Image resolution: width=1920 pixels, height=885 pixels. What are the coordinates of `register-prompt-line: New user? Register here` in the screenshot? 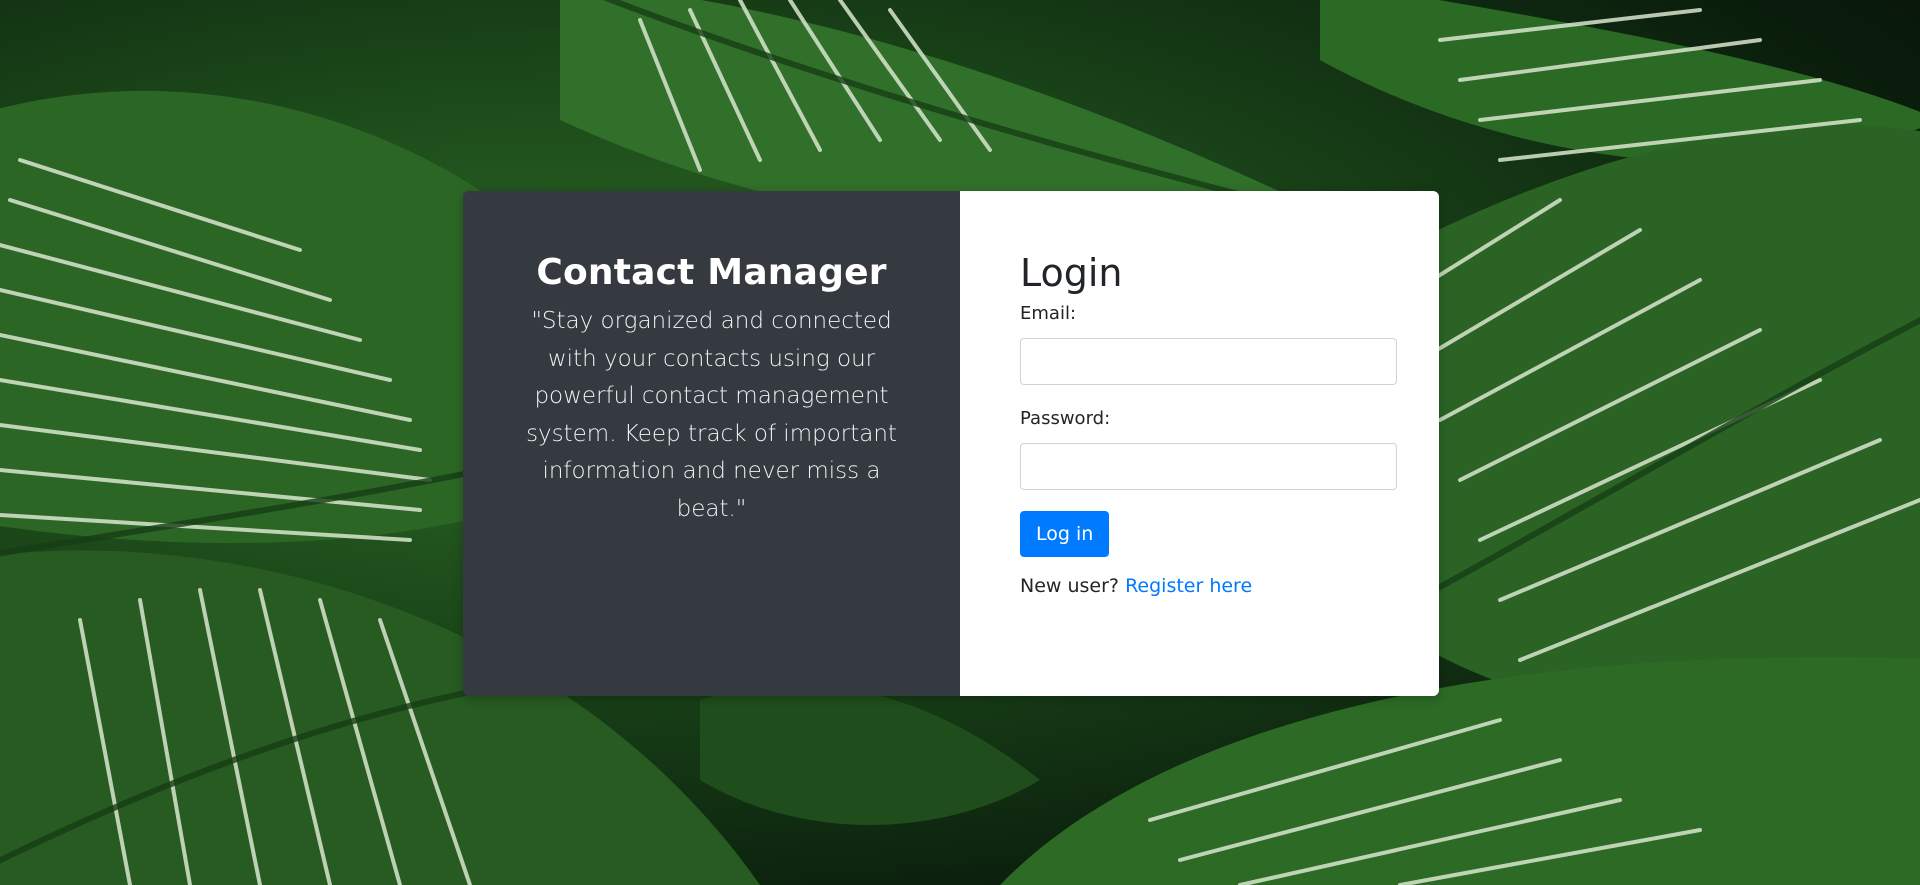 It's located at (1208, 586).